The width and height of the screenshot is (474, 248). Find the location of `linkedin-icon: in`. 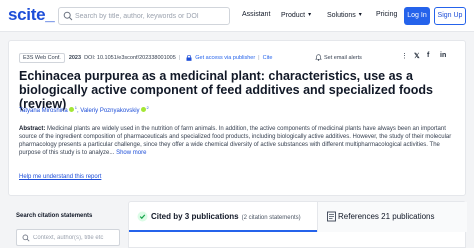

linkedin-icon: in is located at coordinates (443, 55).